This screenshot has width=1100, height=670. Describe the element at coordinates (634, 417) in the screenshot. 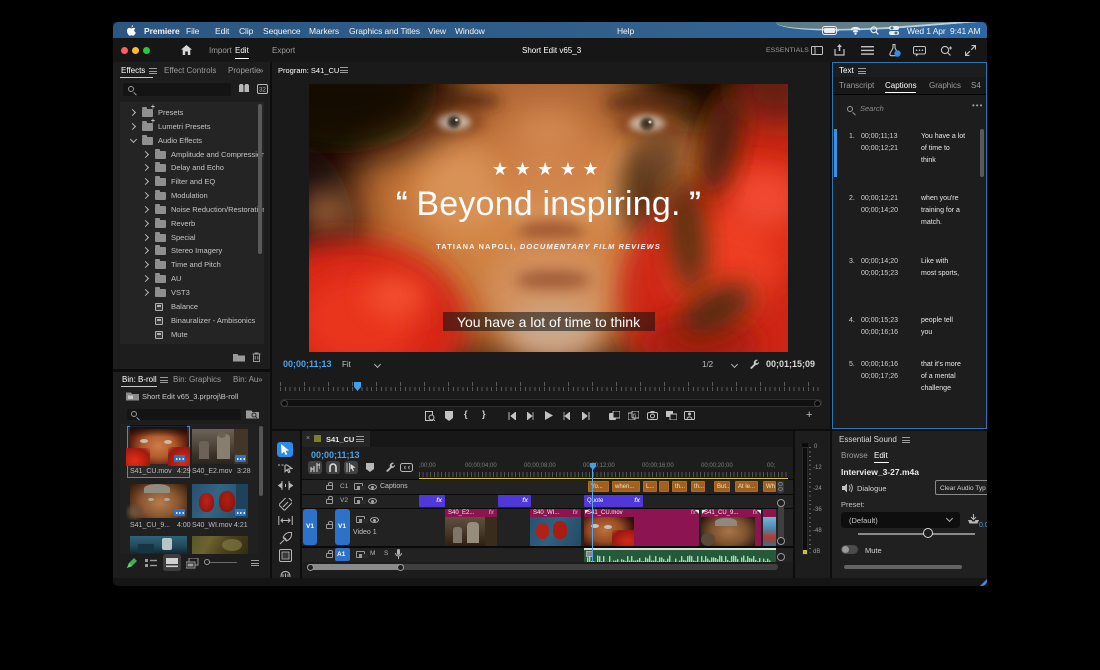

I see `svg-text: fi` at that location.